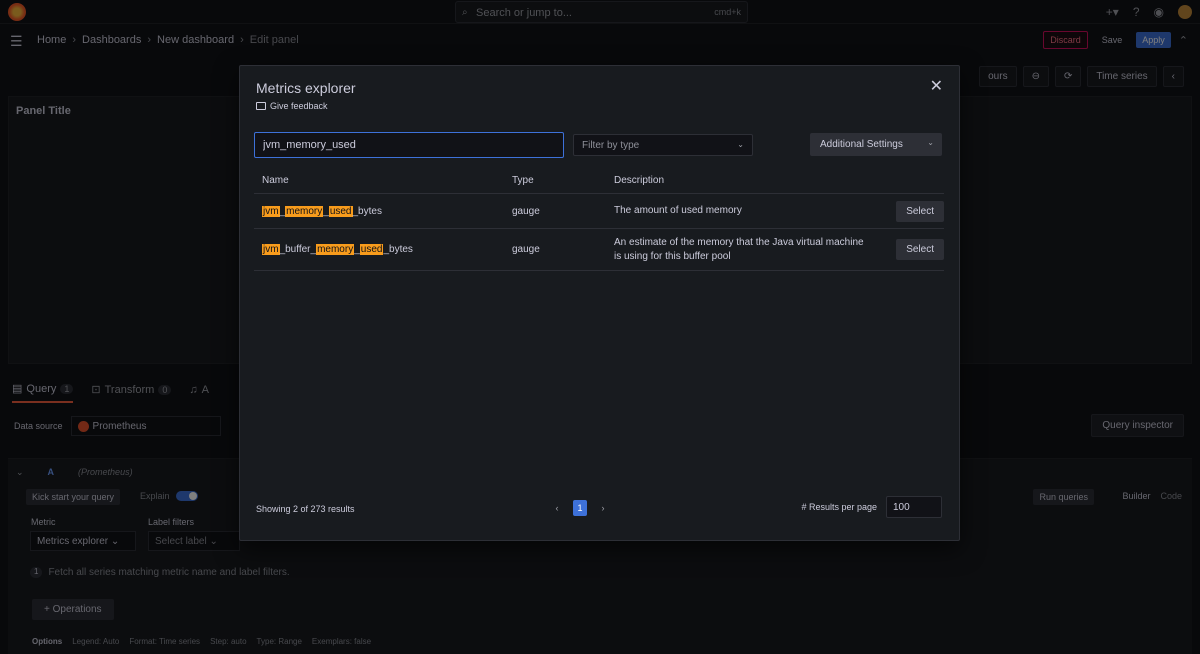 This screenshot has width=1200, height=654. What do you see at coordinates (299, 106) in the screenshot?
I see `feedback-label: Give feedback` at bounding box center [299, 106].